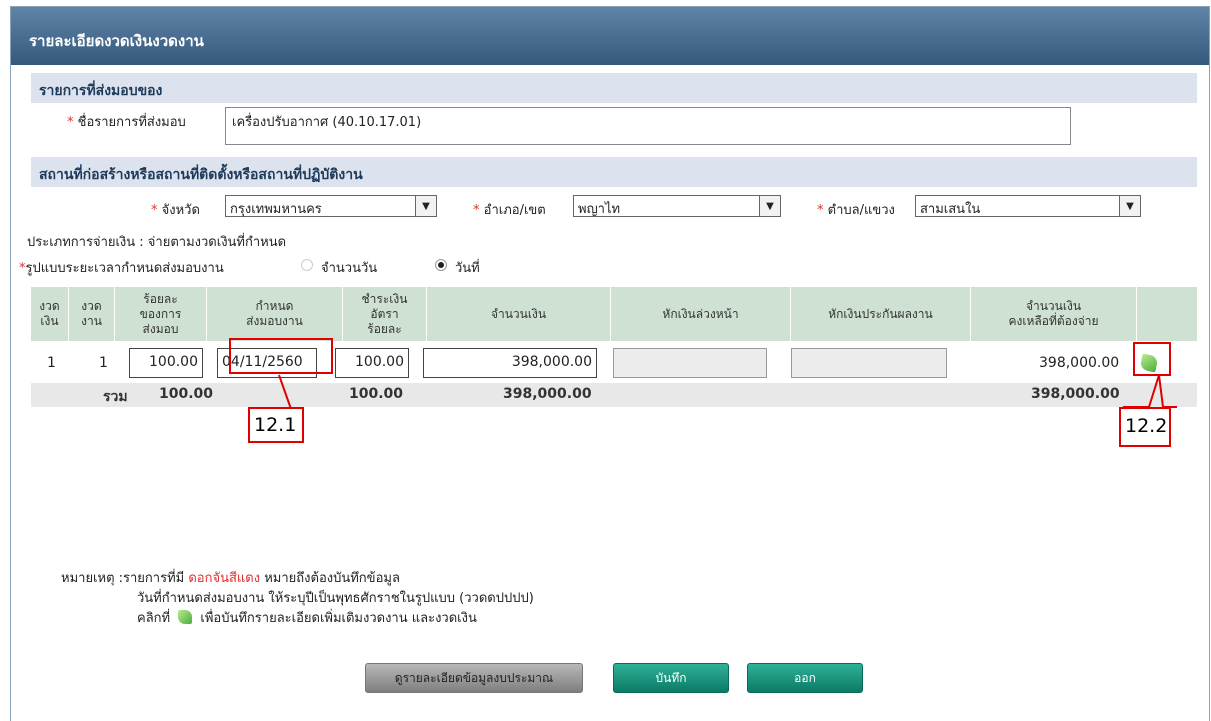 The width and height of the screenshot is (1211, 721). What do you see at coordinates (1152, 359) in the screenshot?
I see `highlight-edit-icon` at bounding box center [1152, 359].